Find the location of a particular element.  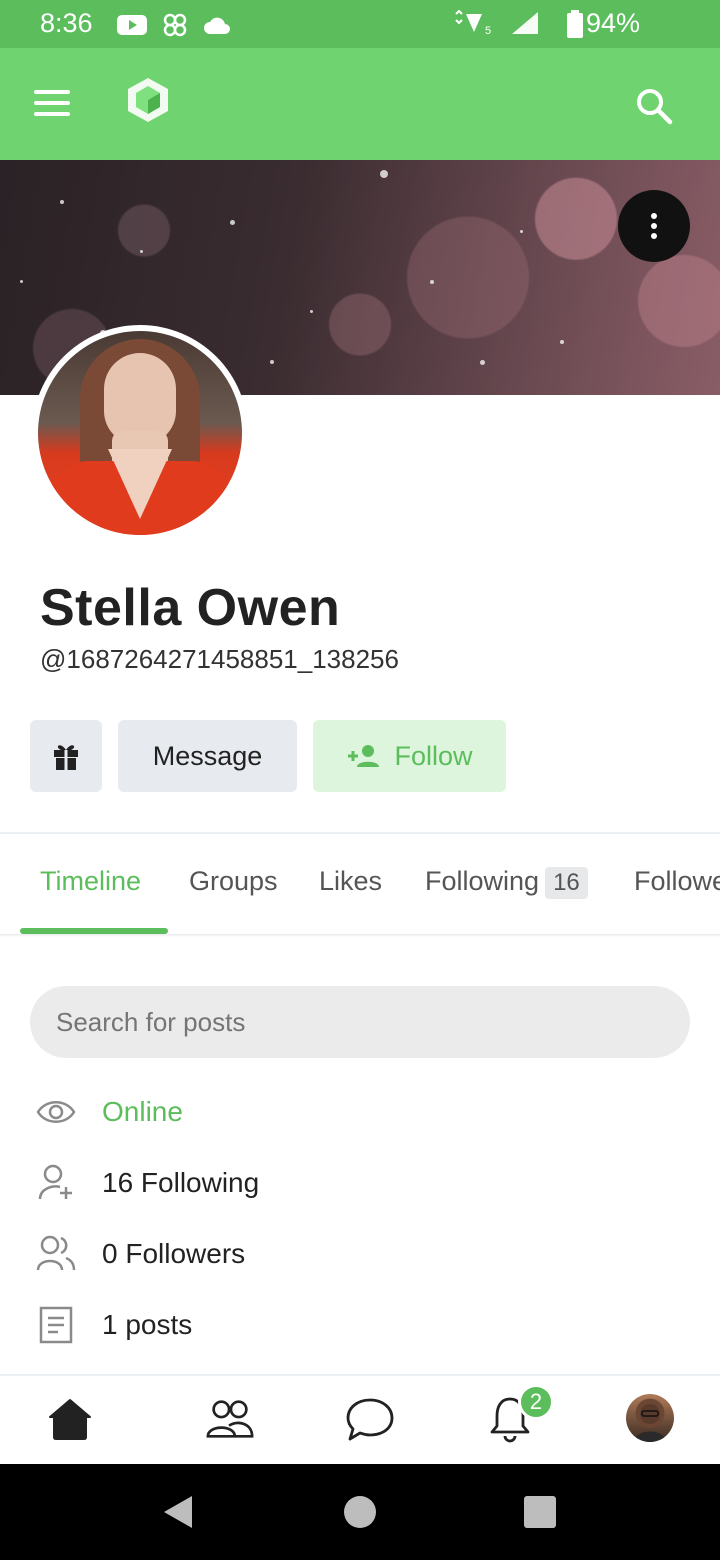

back-icon is located at coordinates (178, 1512).